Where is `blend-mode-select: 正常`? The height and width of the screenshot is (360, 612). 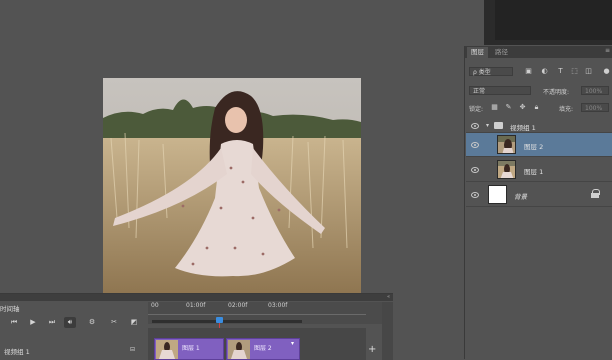 blend-mode-select: 正常 is located at coordinates (500, 90).